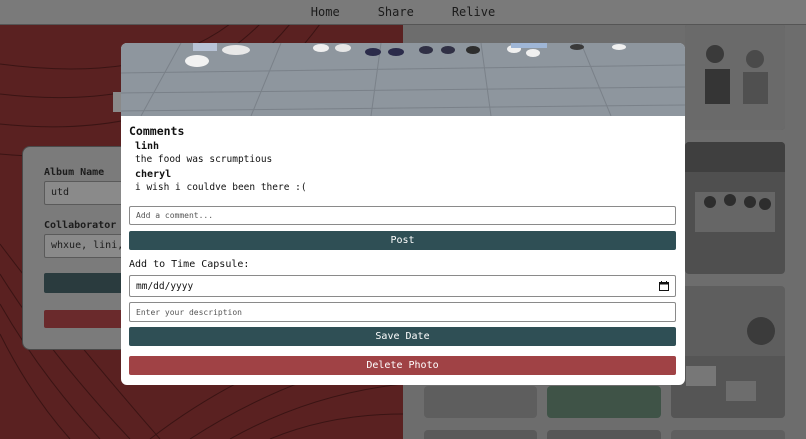  Describe the element at coordinates (402, 365) in the screenshot. I see `delete-photo-button: Delete Photo` at that location.